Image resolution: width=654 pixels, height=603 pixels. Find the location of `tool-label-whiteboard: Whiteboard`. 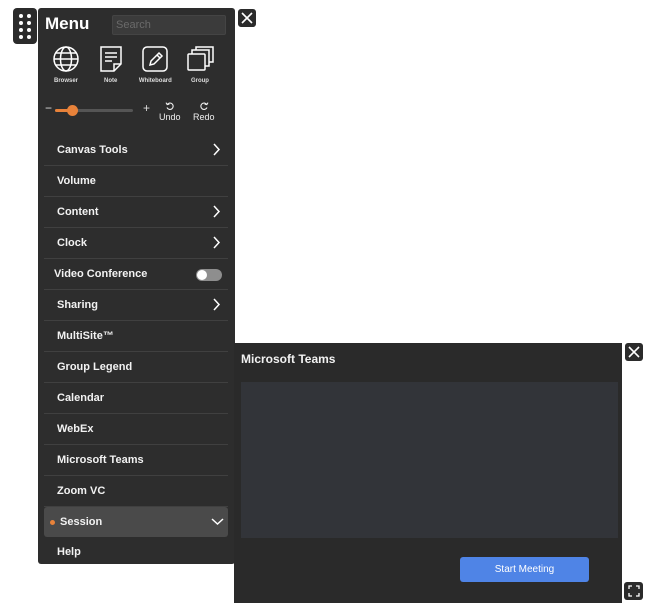

tool-label-whiteboard: Whiteboard is located at coordinates (155, 81).